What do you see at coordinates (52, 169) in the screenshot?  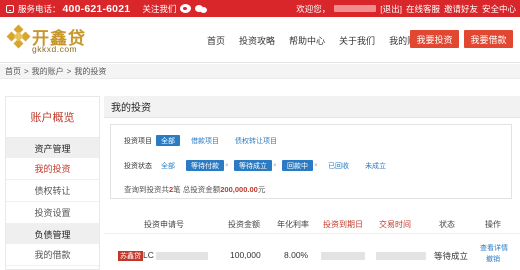 I see `sidebar-item-my-investments: 我的投资` at bounding box center [52, 169].